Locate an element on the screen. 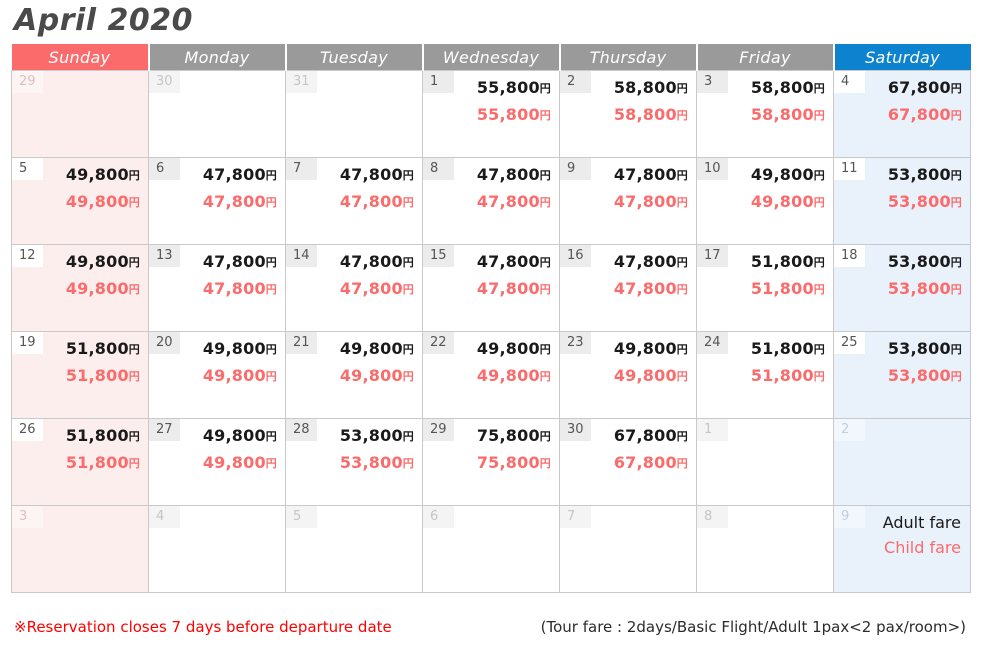  calendar-day-cell: 22 49,800円 49,800円 is located at coordinates (491, 375).